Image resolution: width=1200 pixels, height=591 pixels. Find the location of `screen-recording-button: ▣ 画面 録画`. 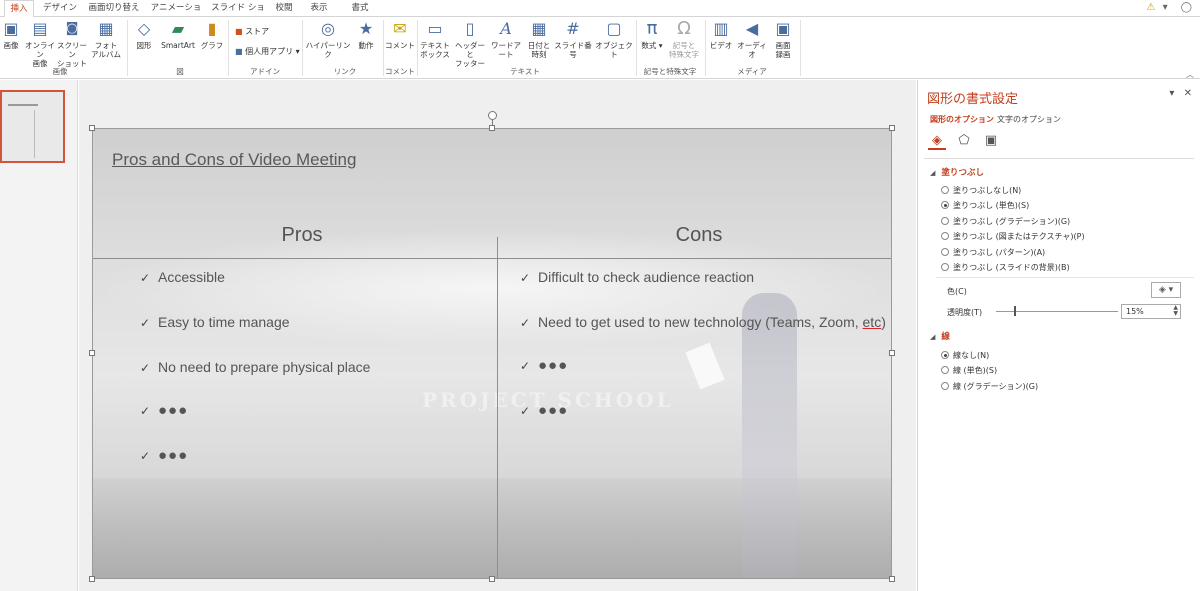

screen-recording-button: ▣ 画面 録画 is located at coordinates (783, 39).